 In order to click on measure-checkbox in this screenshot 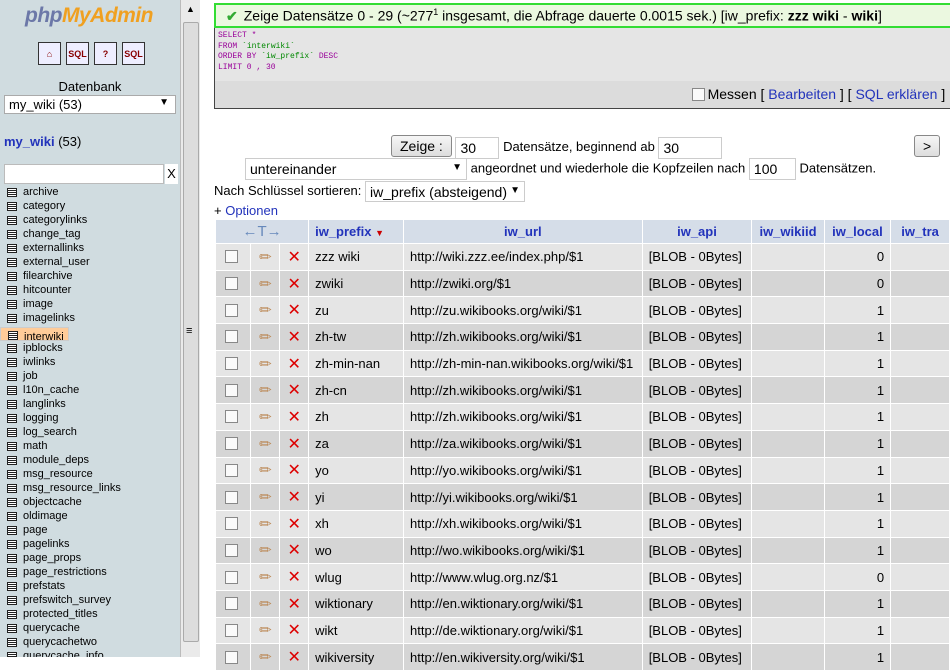, I will do `click(698, 94)`.